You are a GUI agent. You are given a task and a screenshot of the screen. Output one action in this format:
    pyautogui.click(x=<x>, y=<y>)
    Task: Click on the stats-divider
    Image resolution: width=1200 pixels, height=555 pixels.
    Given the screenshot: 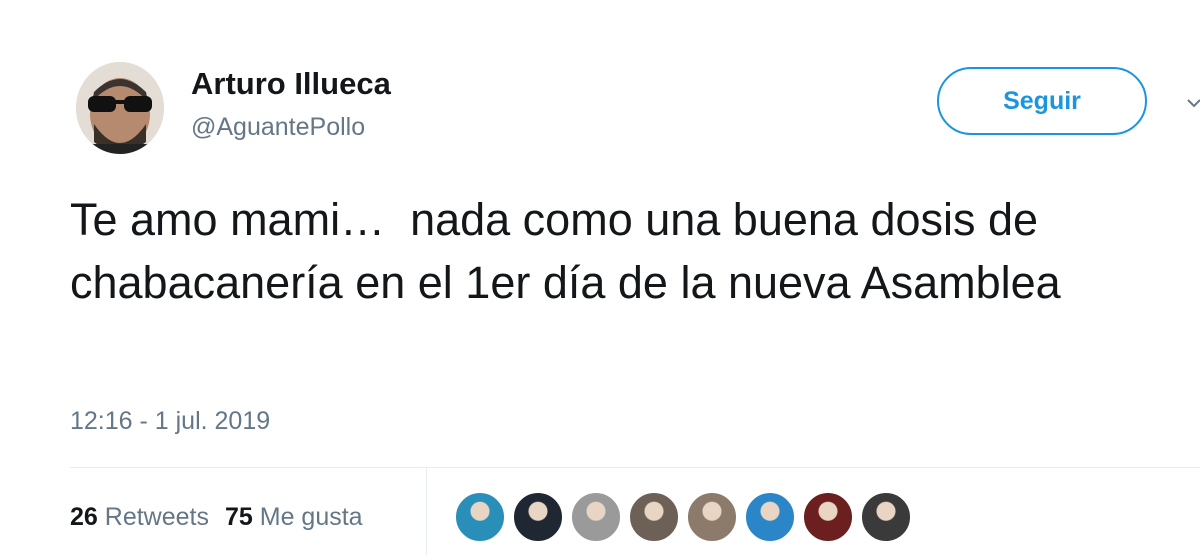 What is the action you would take?
    pyautogui.click(x=426, y=511)
    